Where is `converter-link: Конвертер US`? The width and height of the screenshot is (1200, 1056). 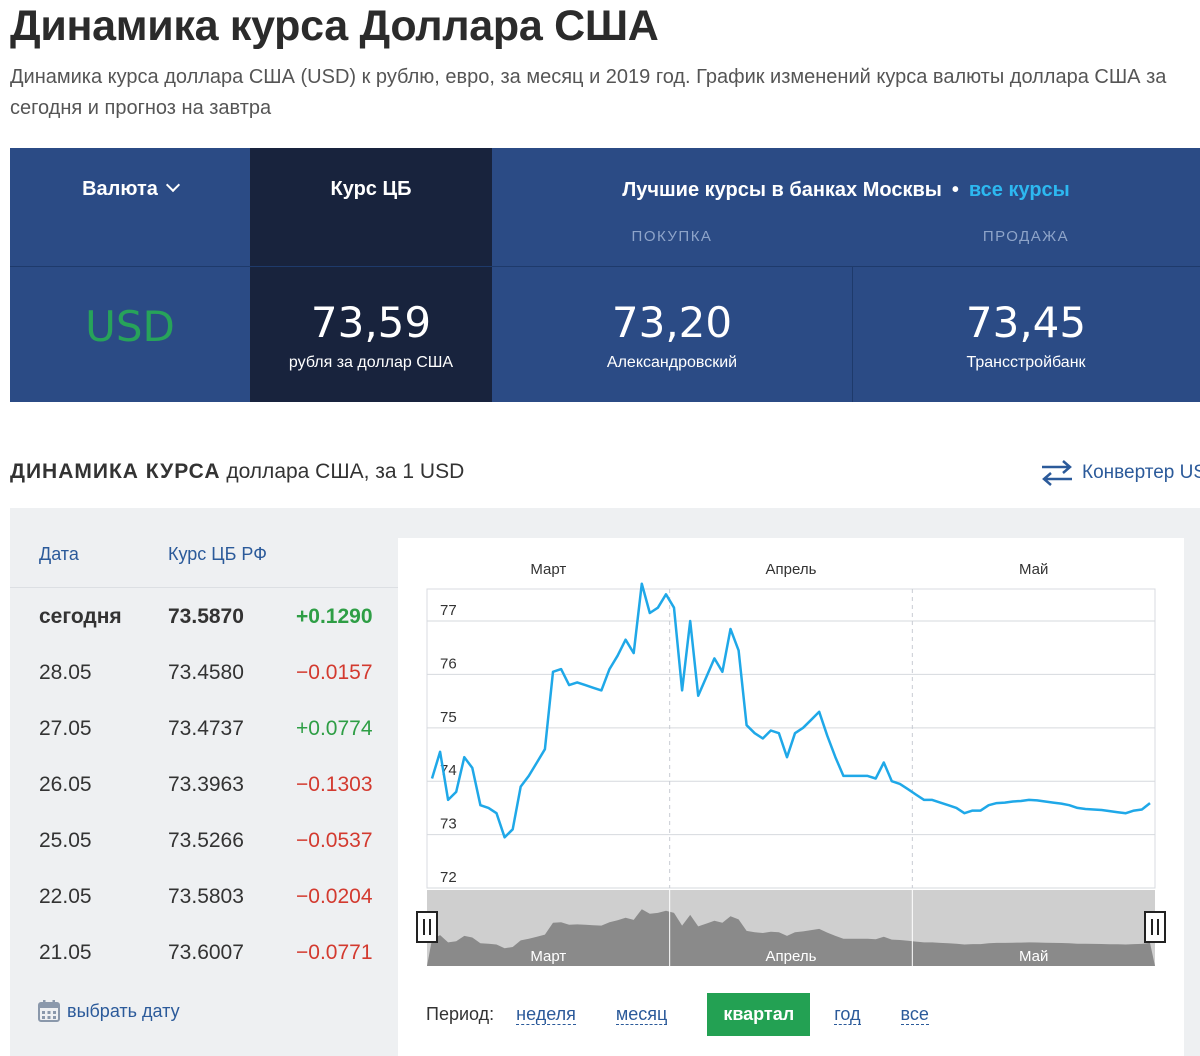
converter-link: Конвертер US is located at coordinates (1120, 473).